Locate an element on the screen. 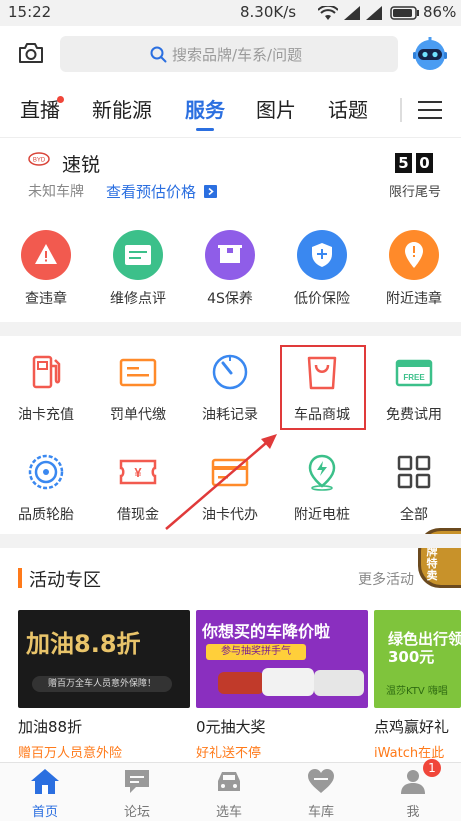  heart-icon is located at coordinates (321, 781).